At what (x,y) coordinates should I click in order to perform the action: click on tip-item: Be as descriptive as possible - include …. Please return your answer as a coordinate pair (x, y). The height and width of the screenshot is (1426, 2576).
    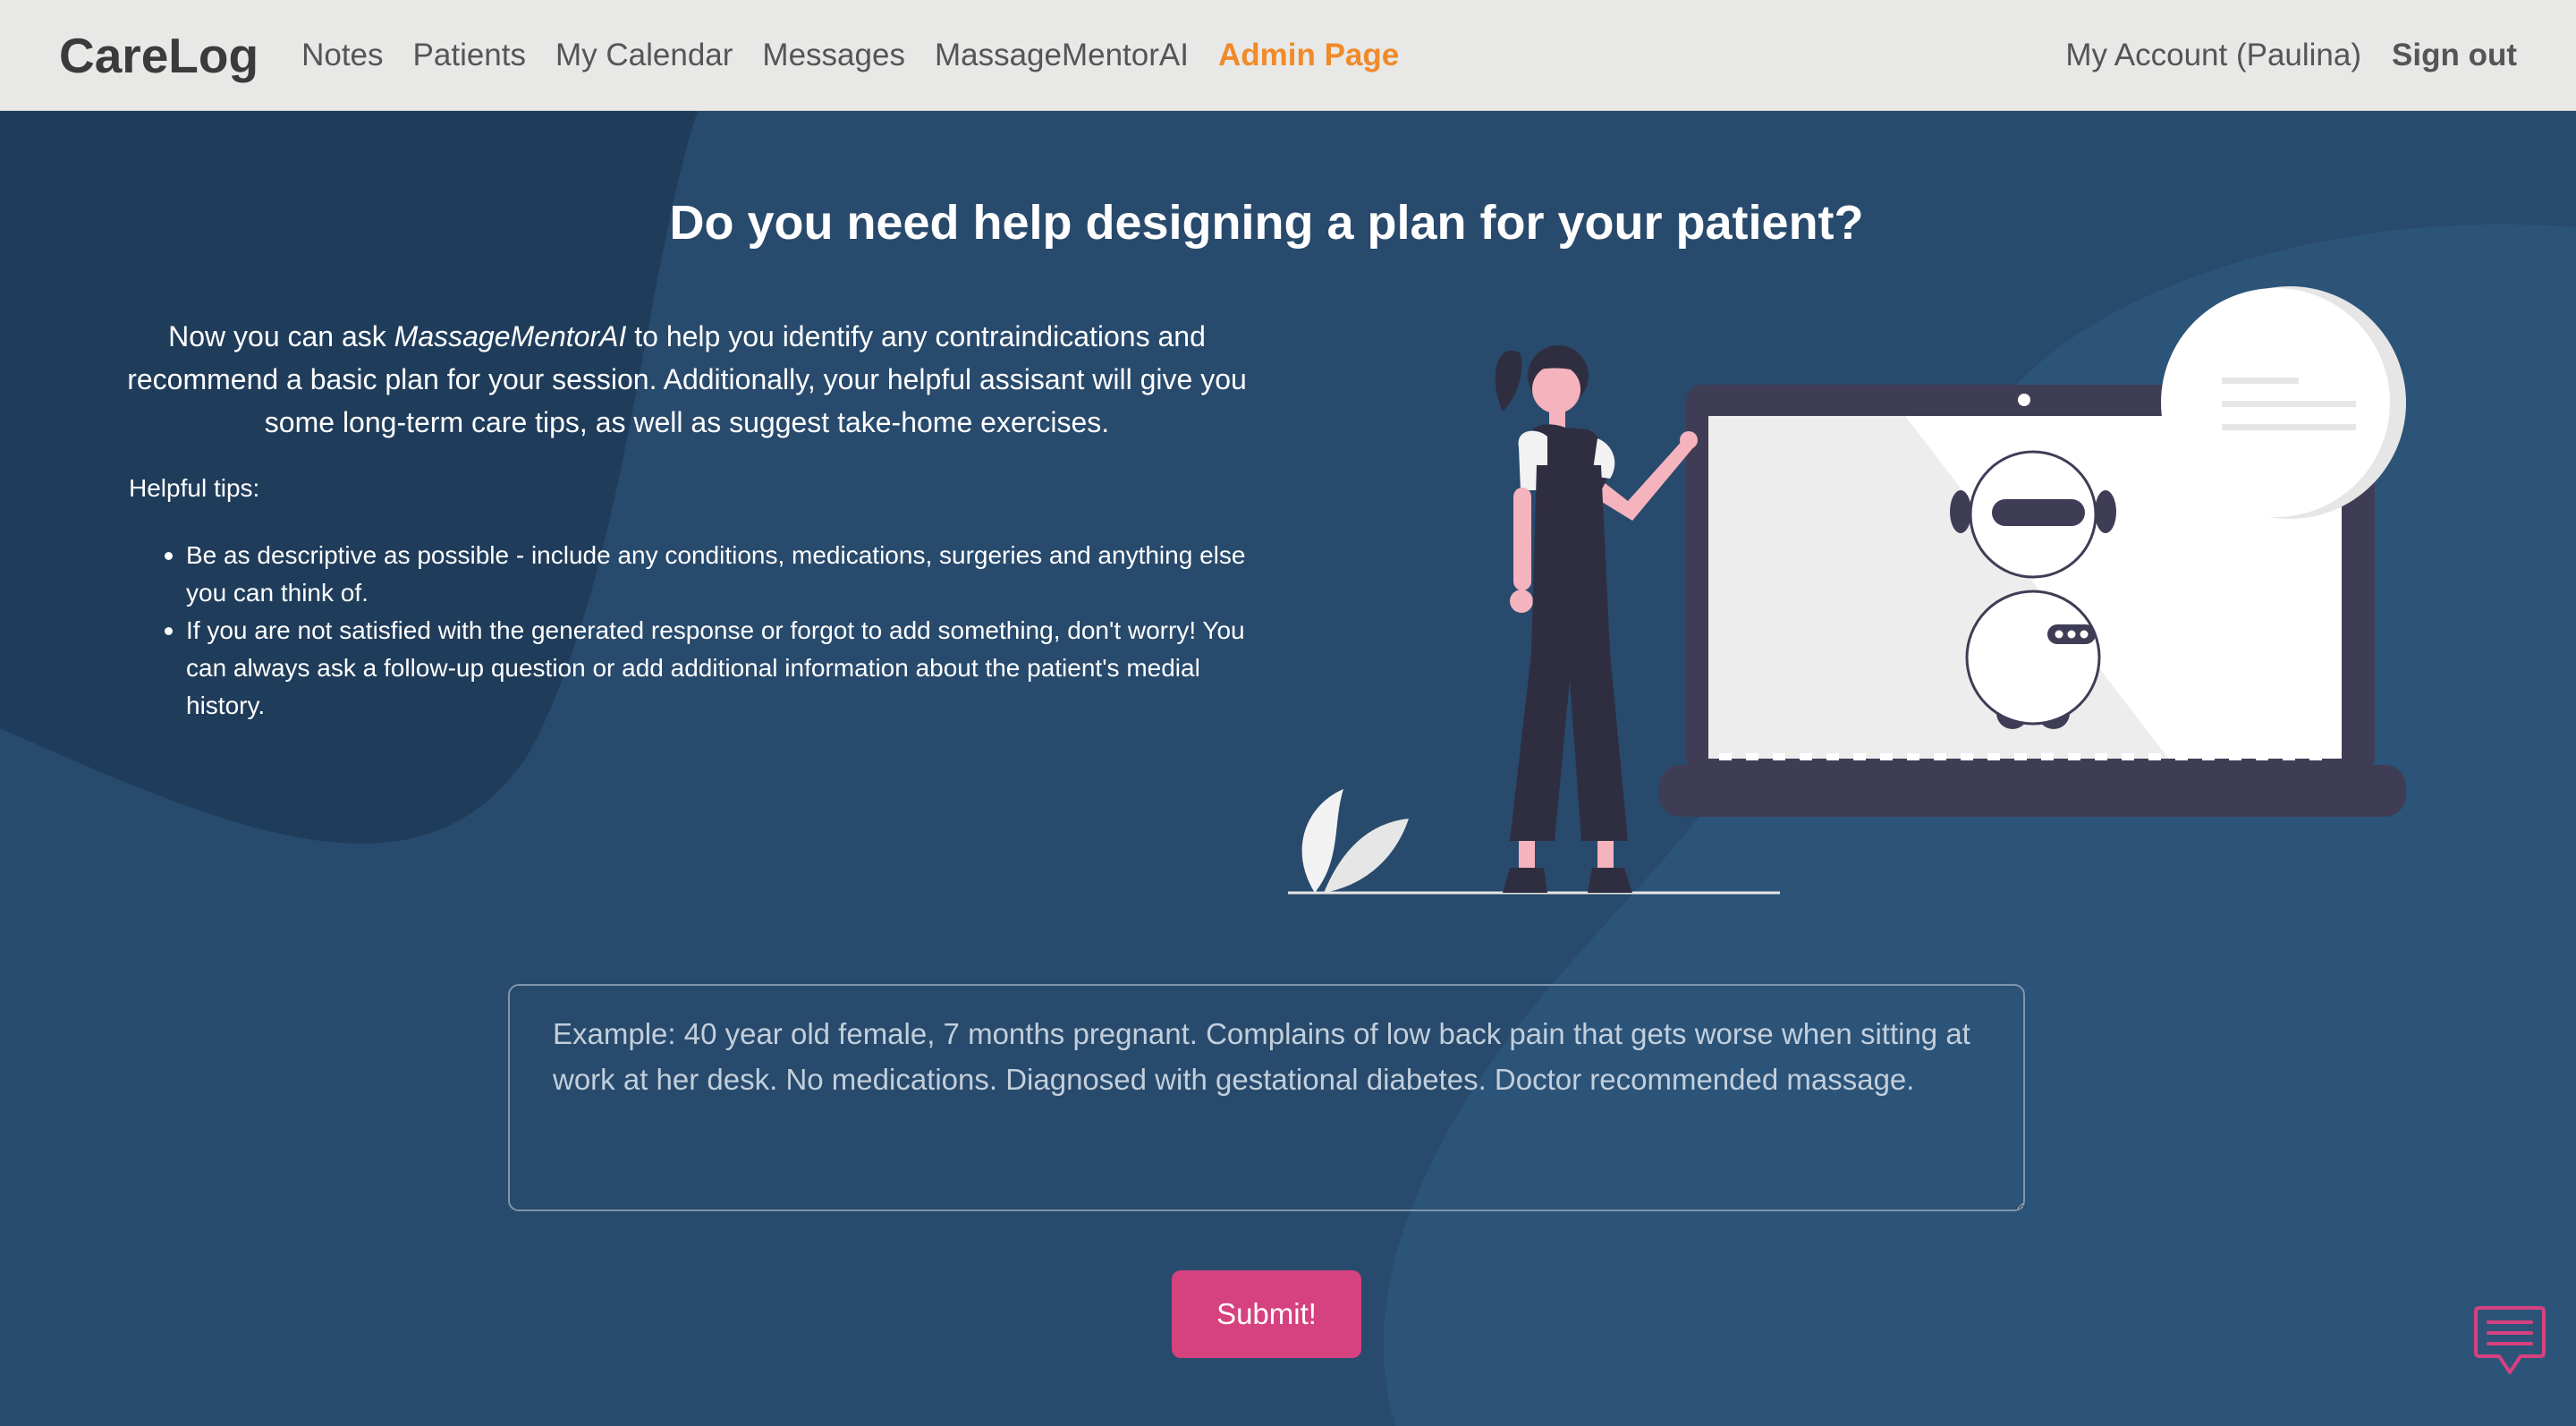
    Looking at the image, I should click on (710, 575).